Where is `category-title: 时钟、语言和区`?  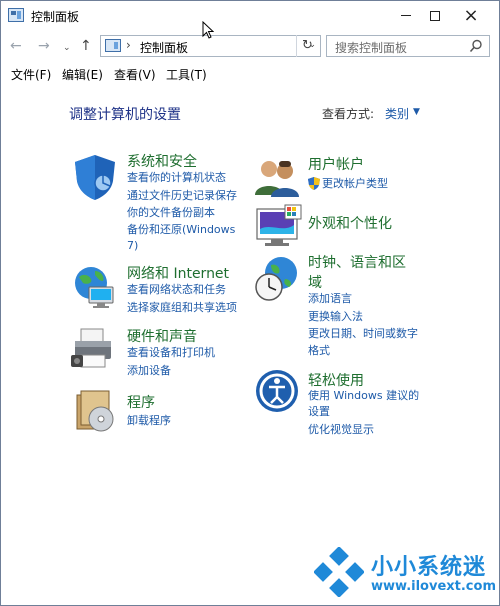
category-title: 时钟、语言和区 is located at coordinates (357, 262).